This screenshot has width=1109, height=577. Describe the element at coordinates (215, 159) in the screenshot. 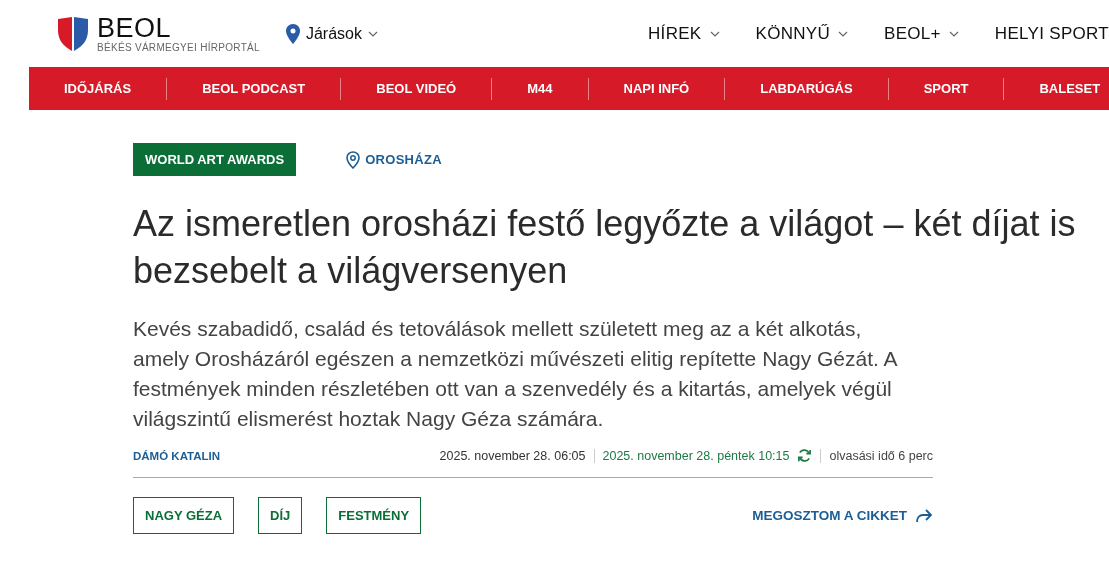

I see `category-label: WORLD ART AWARDS` at that location.